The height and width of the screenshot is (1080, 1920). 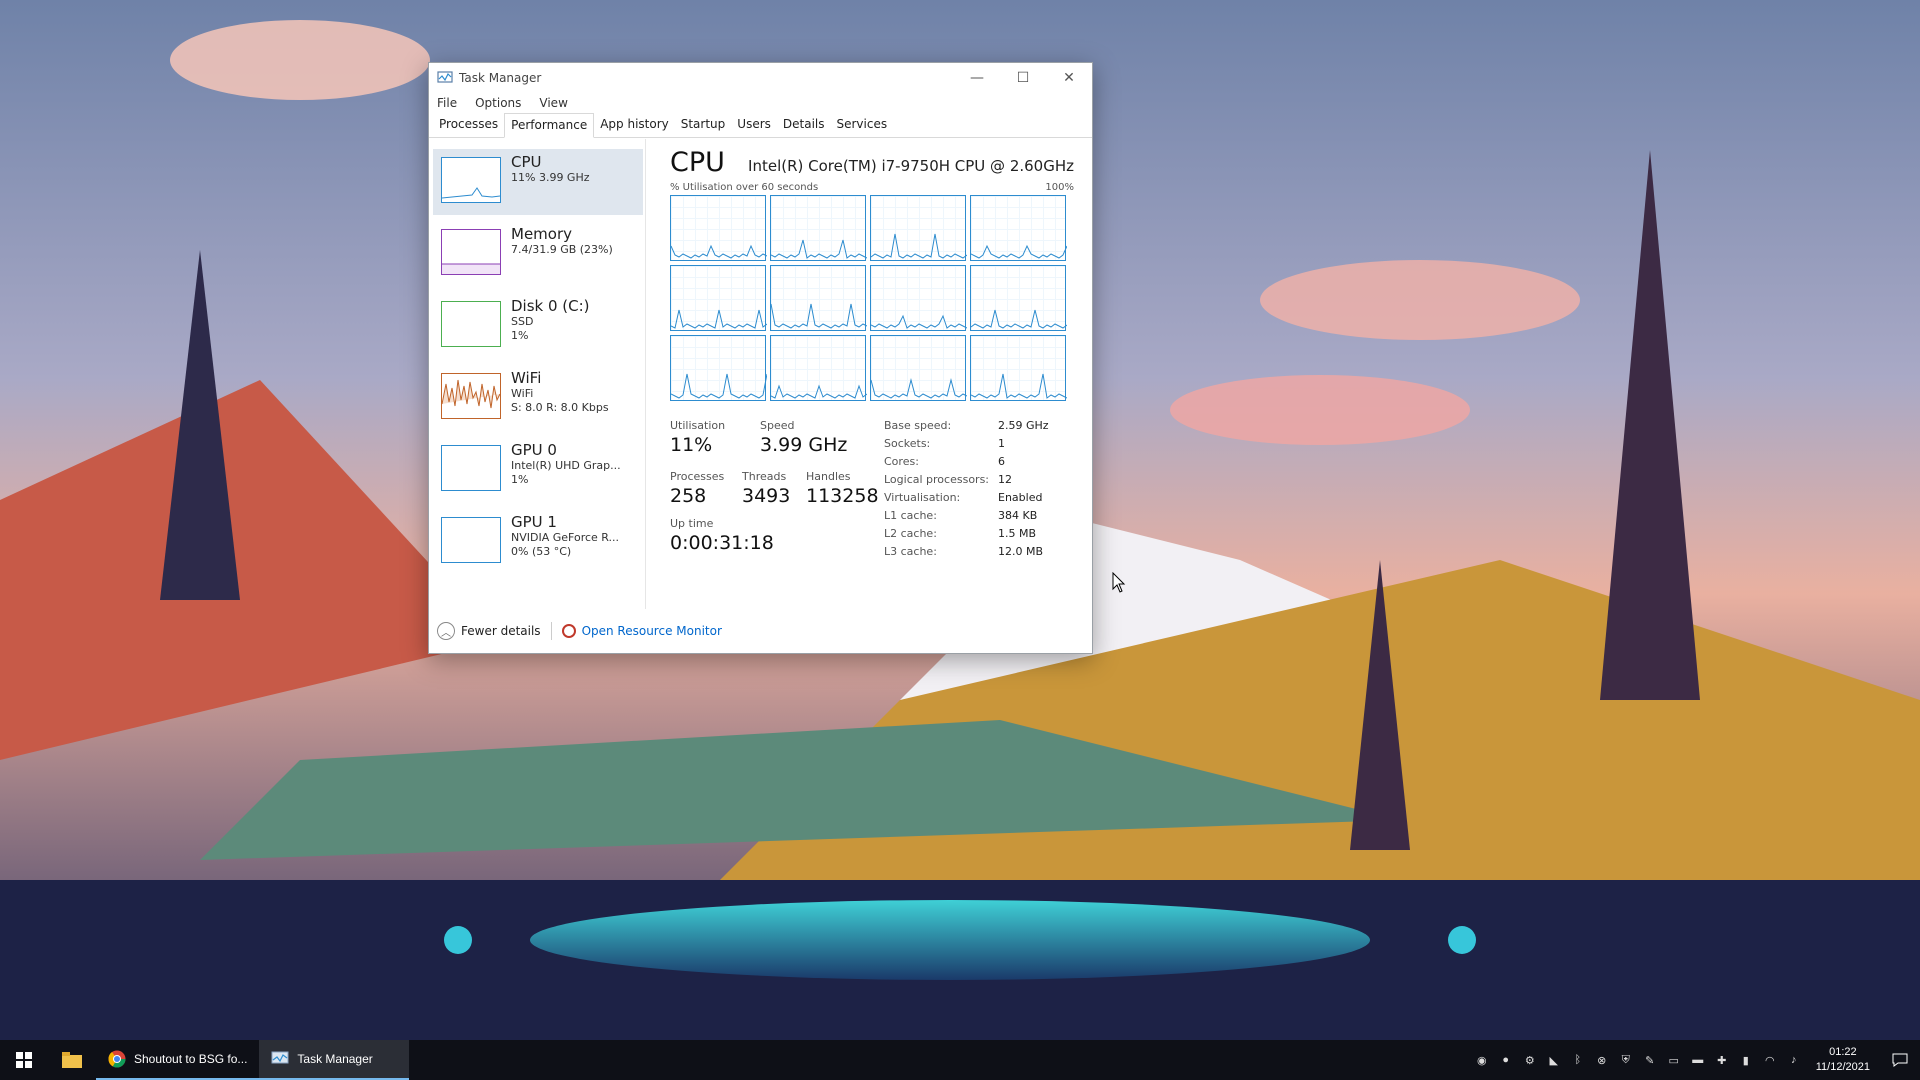 What do you see at coordinates (1059, 187) in the screenshot?
I see `graph-max-label: 100%` at bounding box center [1059, 187].